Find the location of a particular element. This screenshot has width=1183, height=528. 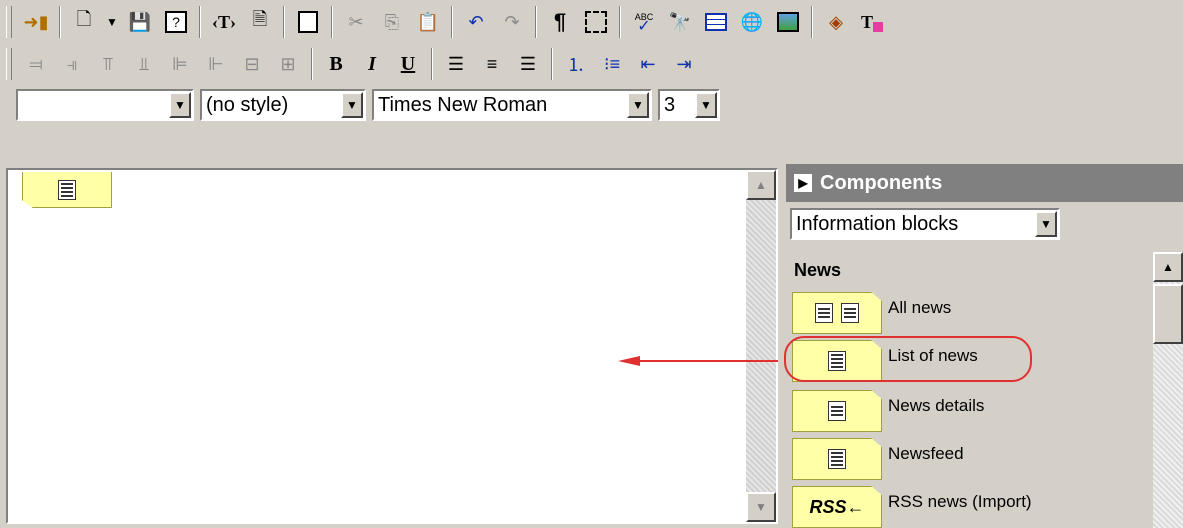

delete-column-icon: ⊞ is located at coordinates (288, 64).